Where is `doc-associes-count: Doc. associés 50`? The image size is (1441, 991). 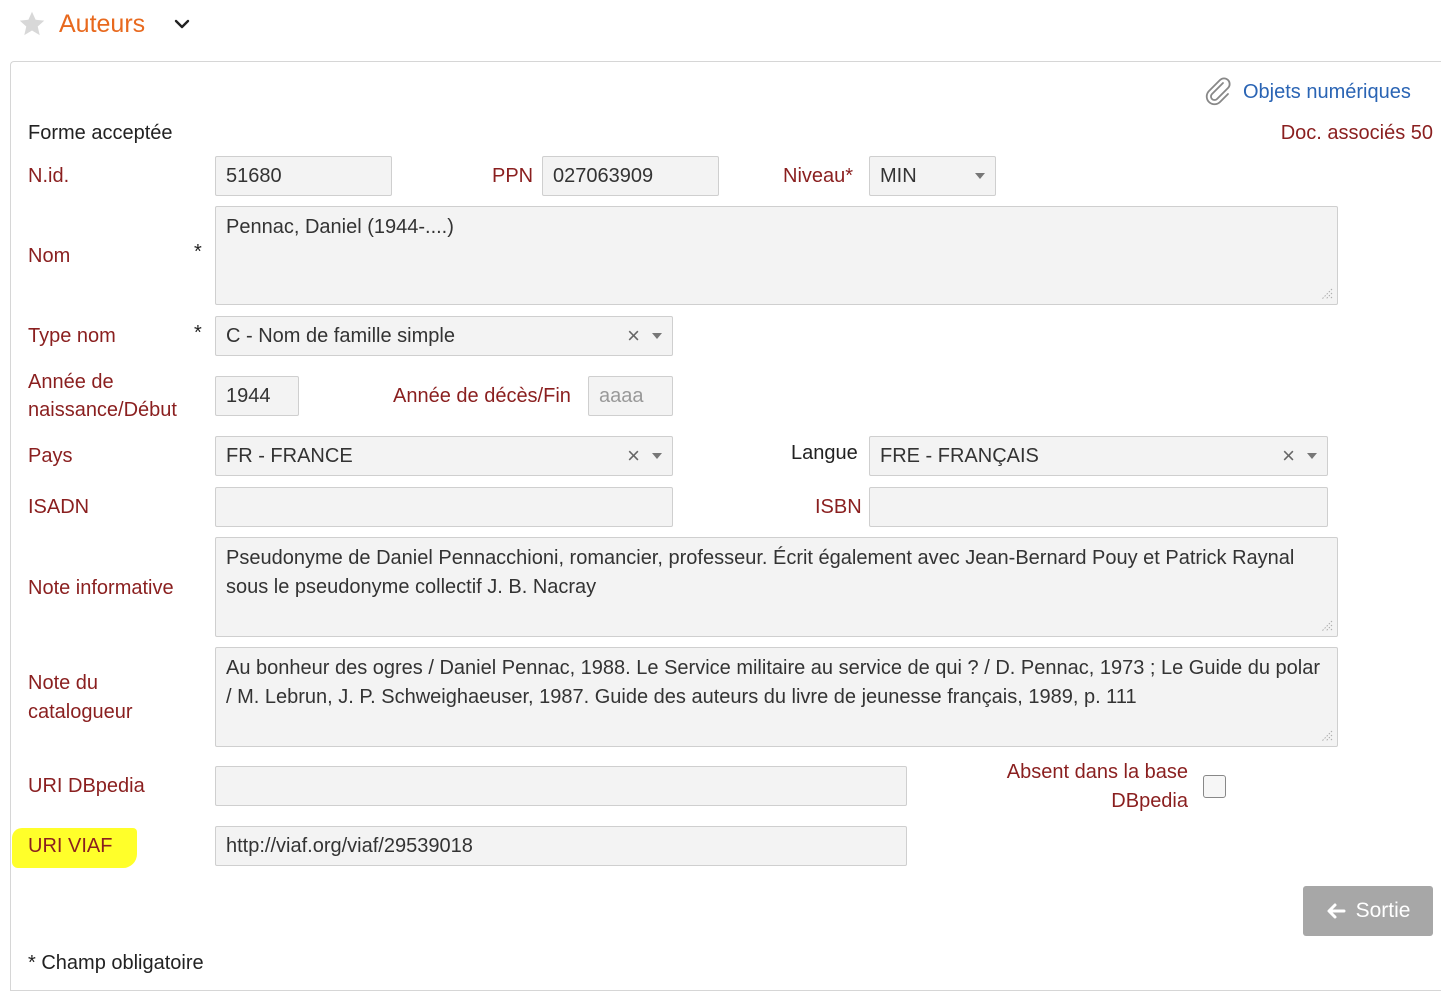 doc-associes-count: Doc. associés 50 is located at coordinates (1357, 133).